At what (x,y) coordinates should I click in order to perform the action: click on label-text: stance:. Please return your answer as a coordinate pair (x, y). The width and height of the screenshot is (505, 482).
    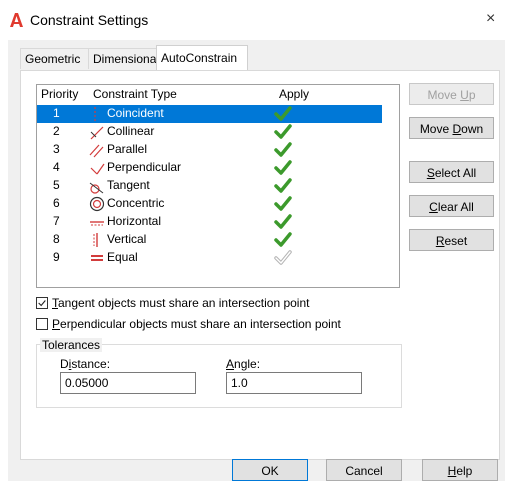
    Looking at the image, I should click on (91, 364).